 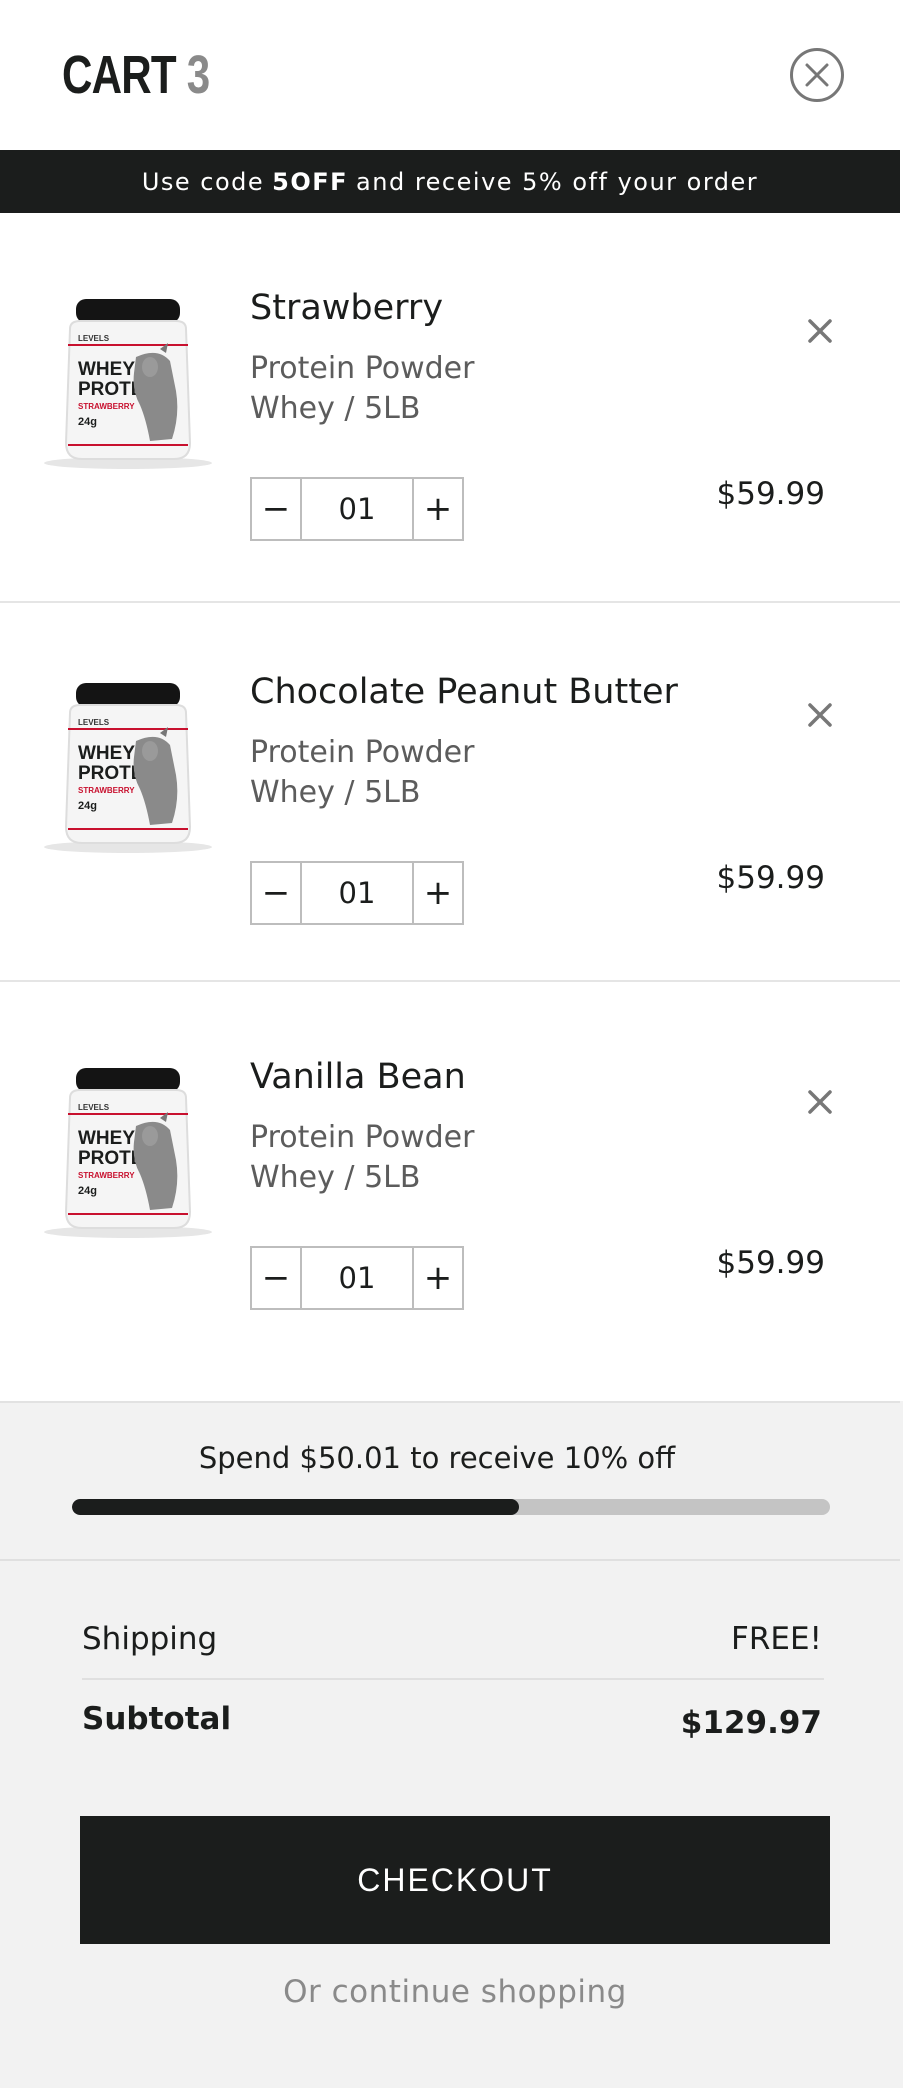 I want to click on spend-message: Spend $50.01 to receive 10% off, so click(x=437, y=1458).